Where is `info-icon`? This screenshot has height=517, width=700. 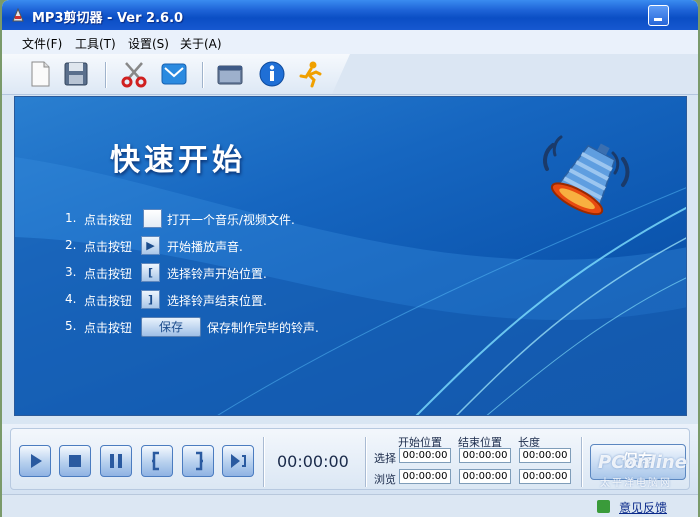 info-icon is located at coordinates (272, 74).